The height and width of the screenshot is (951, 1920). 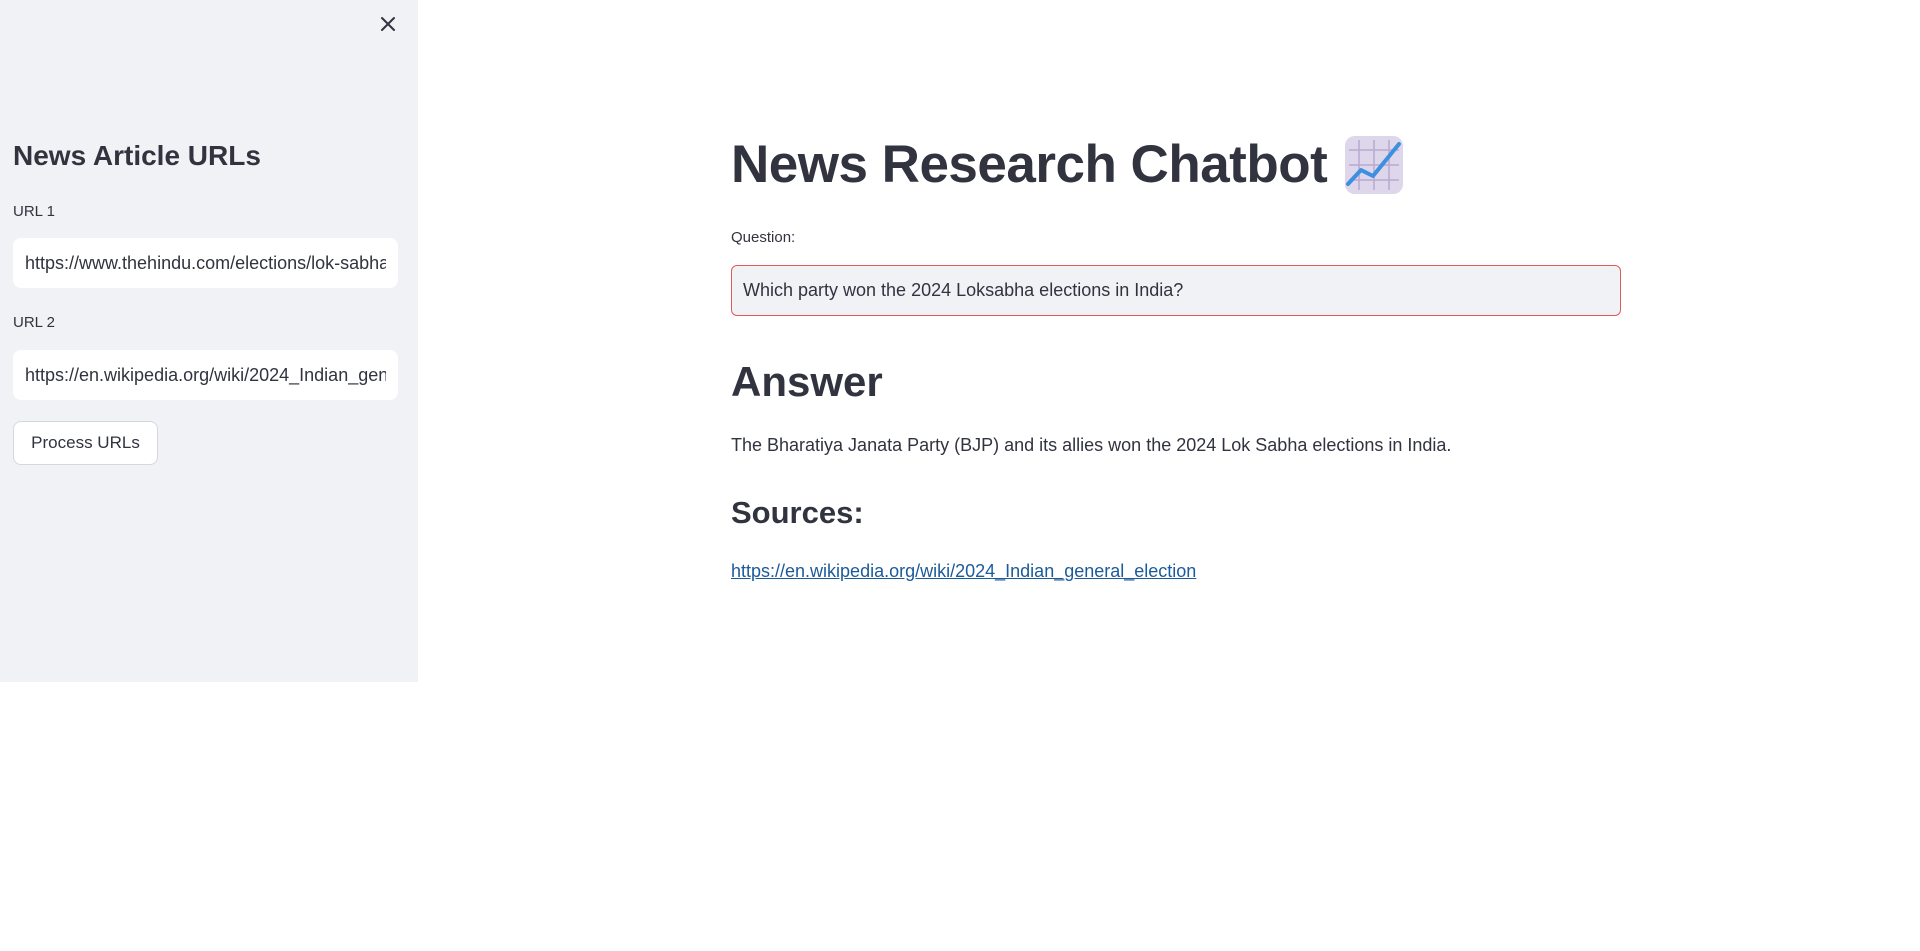 What do you see at coordinates (34, 322) in the screenshot?
I see `url2-label: URL 2` at bounding box center [34, 322].